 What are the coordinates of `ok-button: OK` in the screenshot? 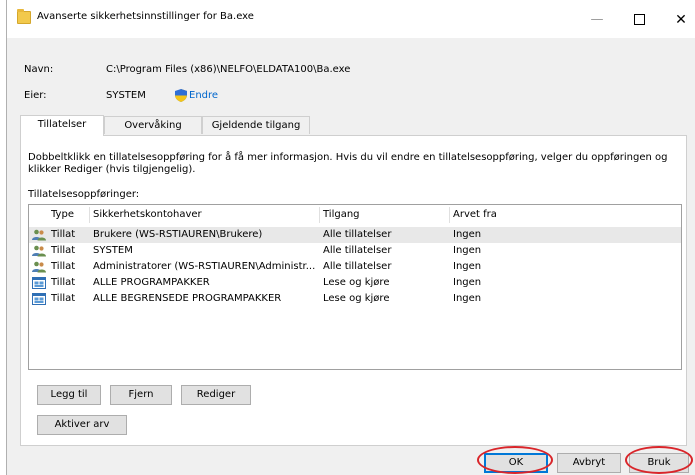 It's located at (516, 463).